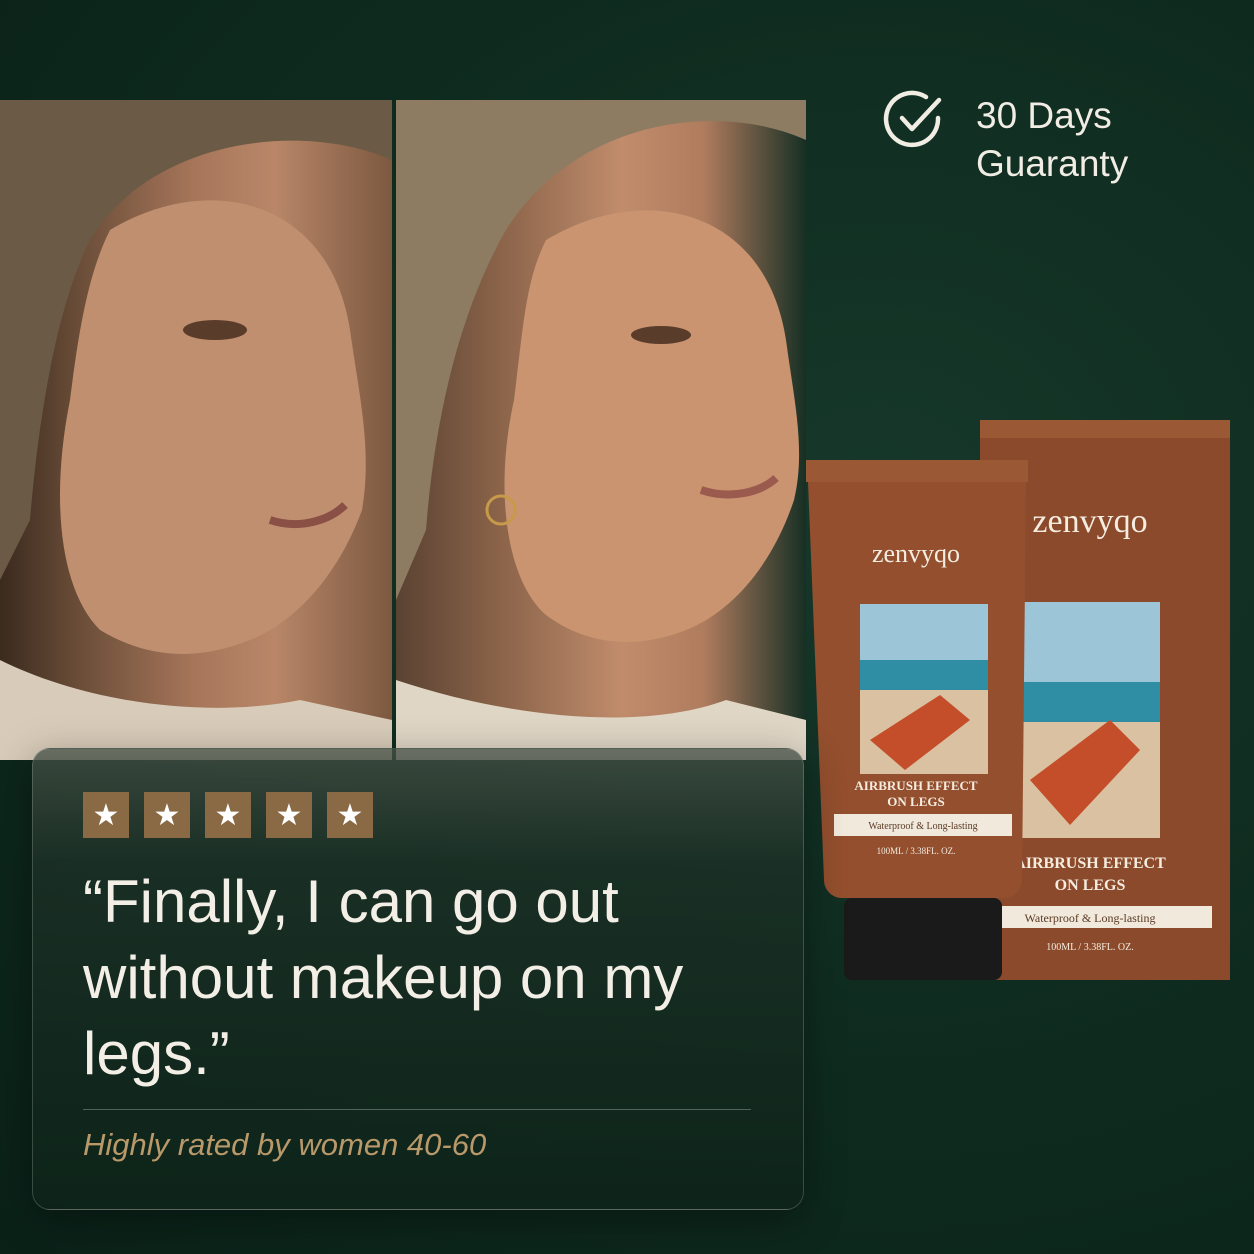  I want to click on guarantee-badge: 30 Days Guaranty, so click(1005, 138).